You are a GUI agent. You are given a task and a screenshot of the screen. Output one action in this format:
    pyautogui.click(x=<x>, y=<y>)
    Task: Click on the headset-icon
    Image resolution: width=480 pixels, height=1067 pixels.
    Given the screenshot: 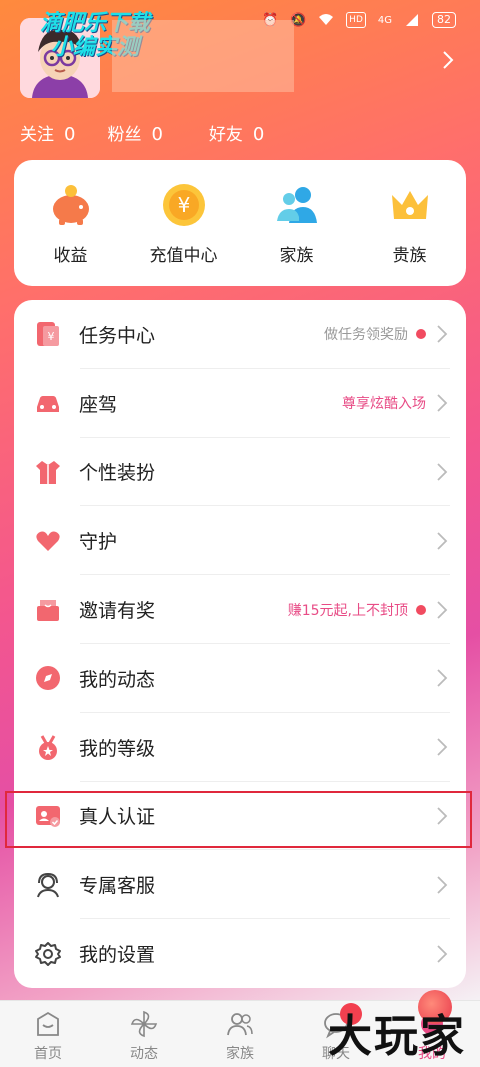 What is the action you would take?
    pyautogui.click(x=48, y=885)
    